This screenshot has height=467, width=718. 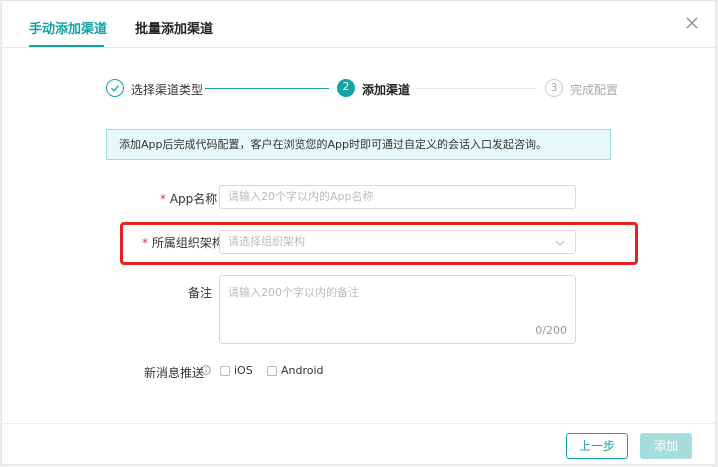 I want to click on remark-textarea: 请输入200个字以内的备注 0/200, so click(x=397, y=309).